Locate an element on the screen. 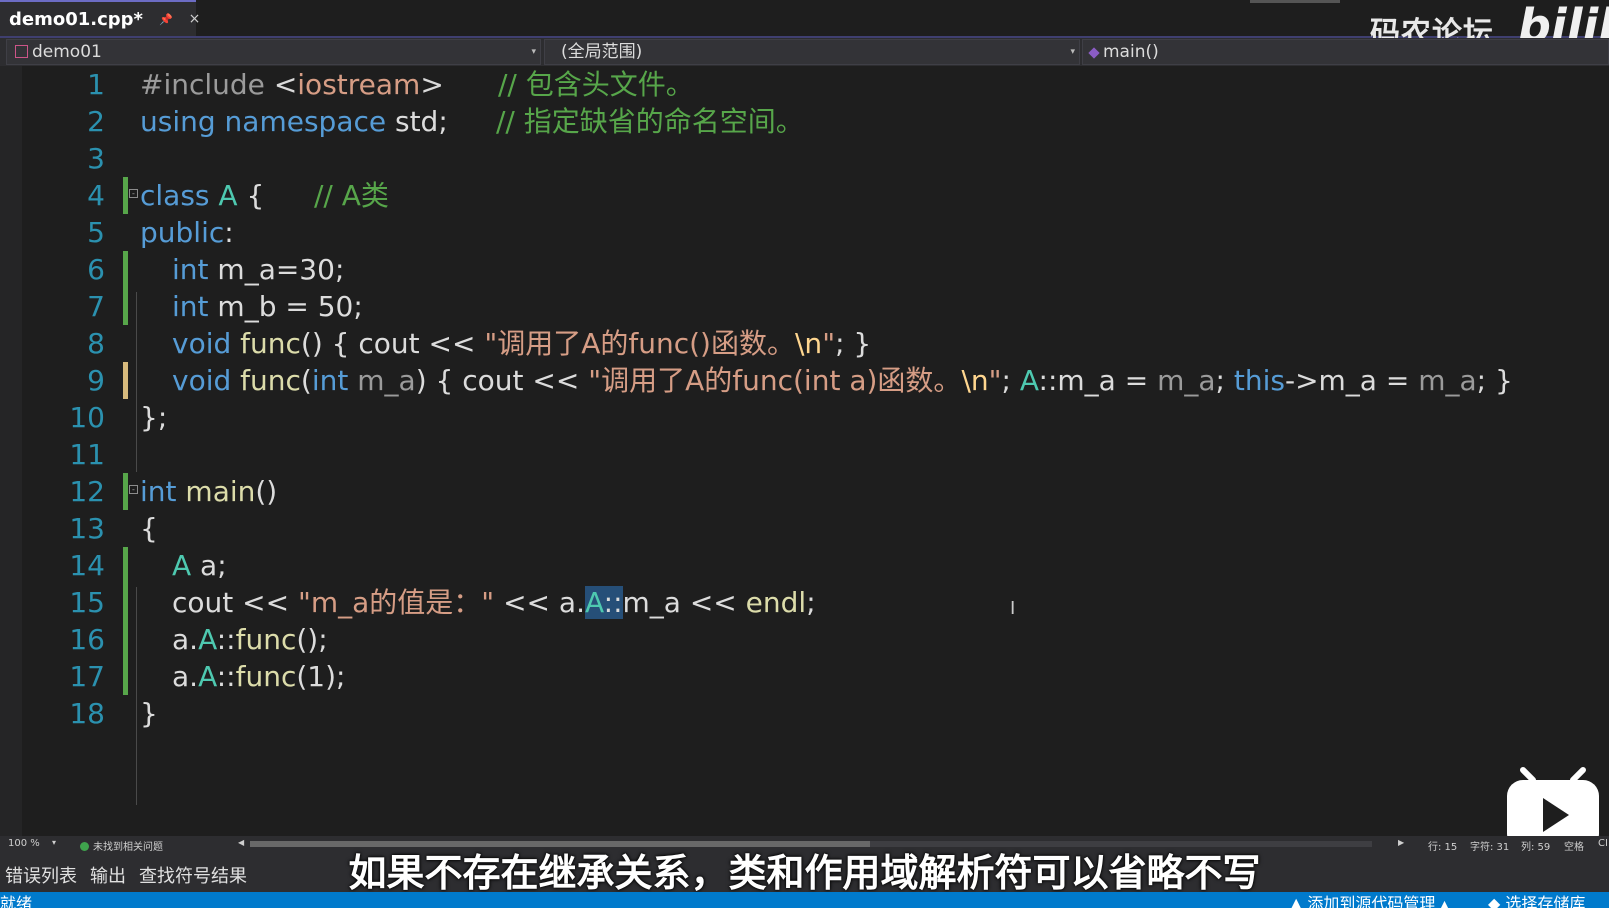 The image size is (1609, 908). code-text: { is located at coordinates (149, 528).